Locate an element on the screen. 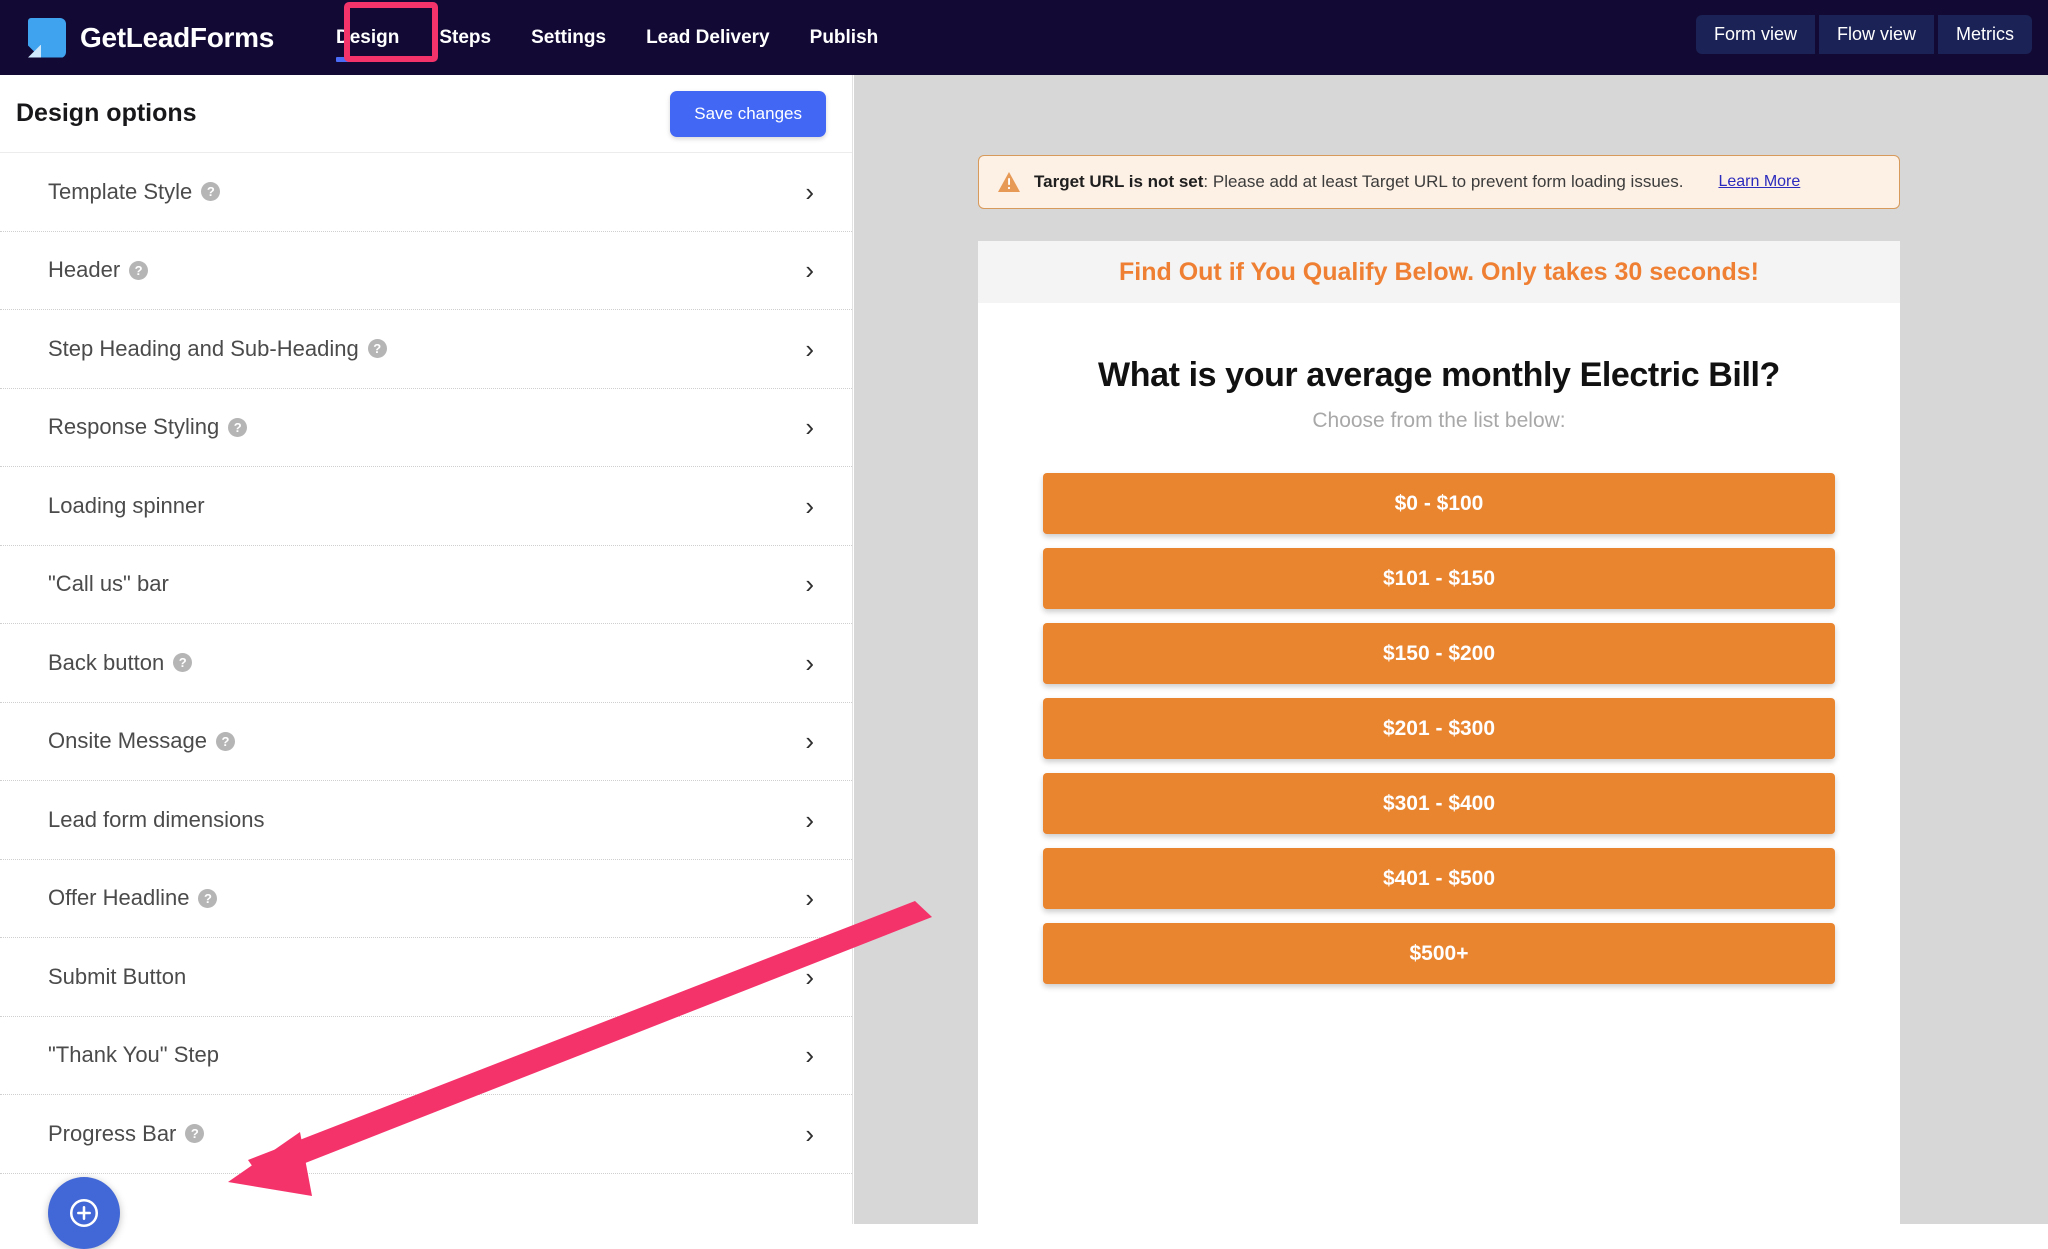 This screenshot has height=1249, width=2048. flow-view-button: Flow view is located at coordinates (1876, 34).